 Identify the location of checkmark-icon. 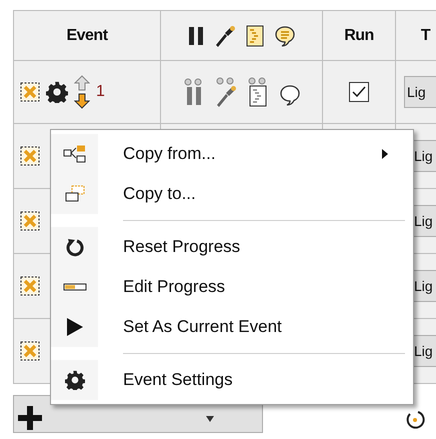
(359, 92).